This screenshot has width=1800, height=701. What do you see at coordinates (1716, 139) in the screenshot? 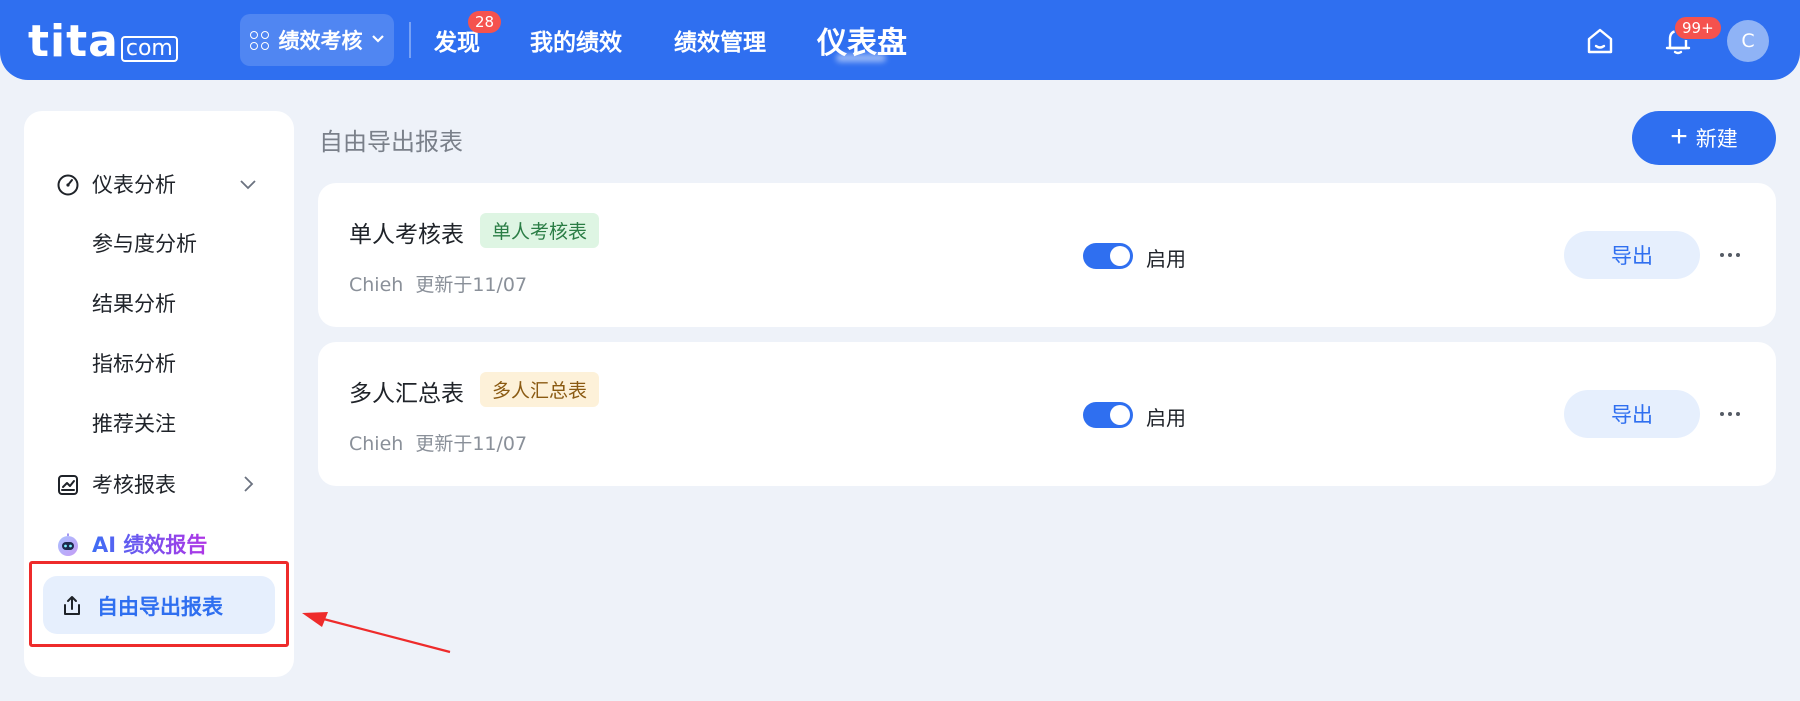
I see `new-button-label: 新建` at bounding box center [1716, 139].